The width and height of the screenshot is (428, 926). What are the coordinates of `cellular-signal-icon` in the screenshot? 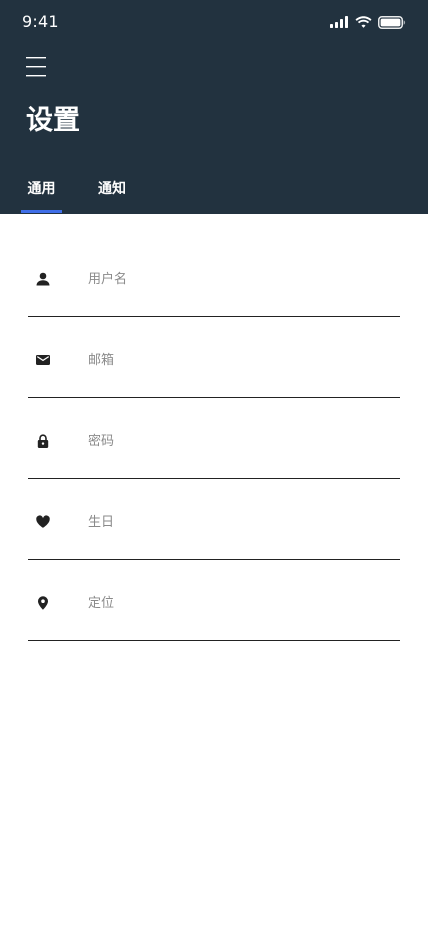 It's located at (339, 22).